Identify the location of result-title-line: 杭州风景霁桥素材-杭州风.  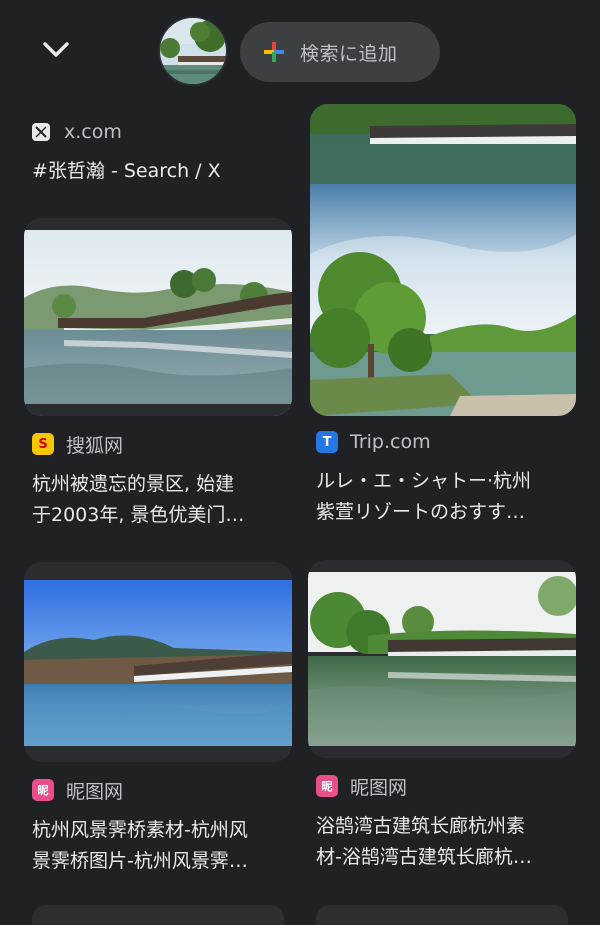
(163, 830).